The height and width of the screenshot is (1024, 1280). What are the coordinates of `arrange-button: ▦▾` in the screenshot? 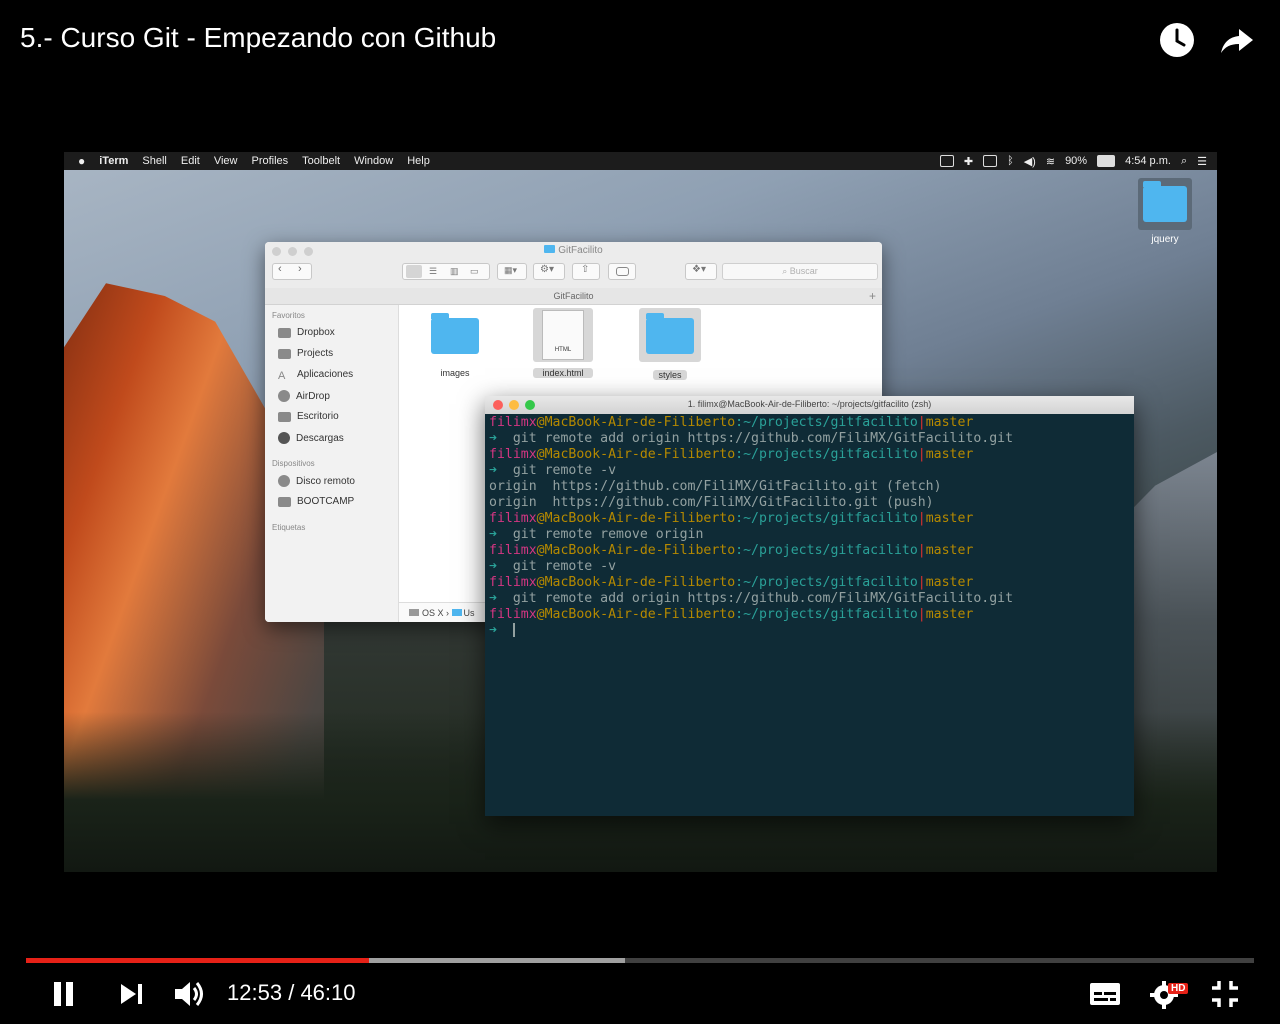 It's located at (512, 271).